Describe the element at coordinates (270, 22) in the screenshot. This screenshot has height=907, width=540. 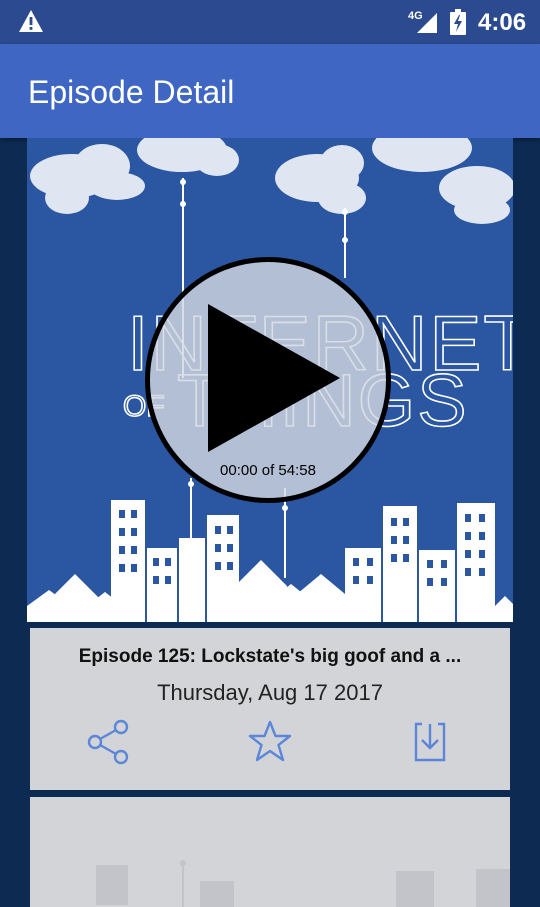
I see `status-bar: 4G 4:06` at that location.